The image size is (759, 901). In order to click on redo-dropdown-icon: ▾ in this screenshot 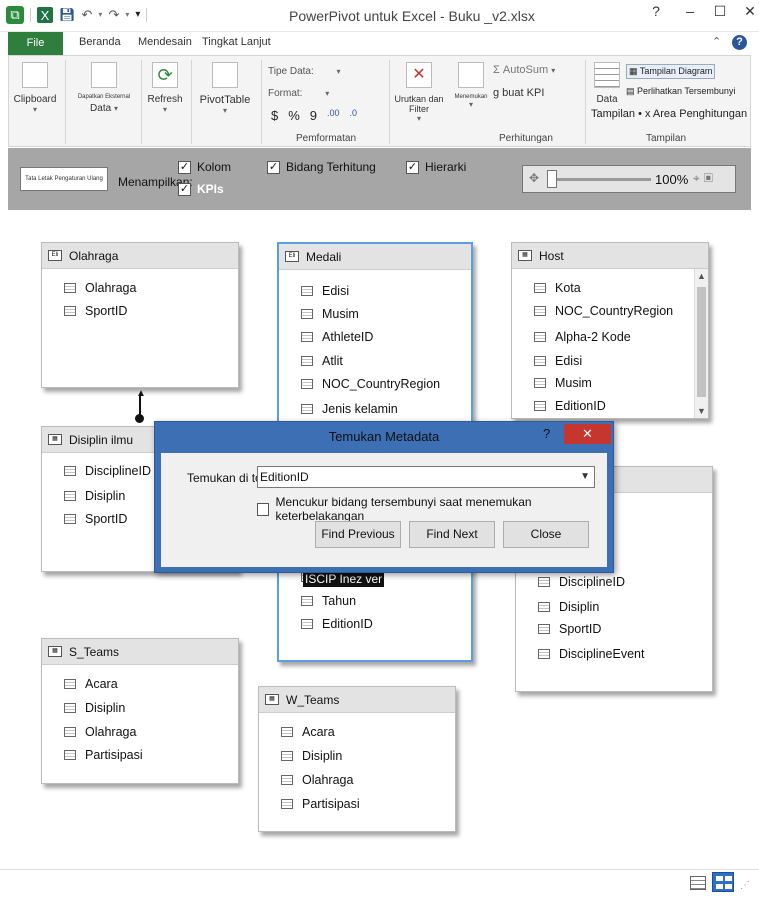, I will do `click(127, 15)`.